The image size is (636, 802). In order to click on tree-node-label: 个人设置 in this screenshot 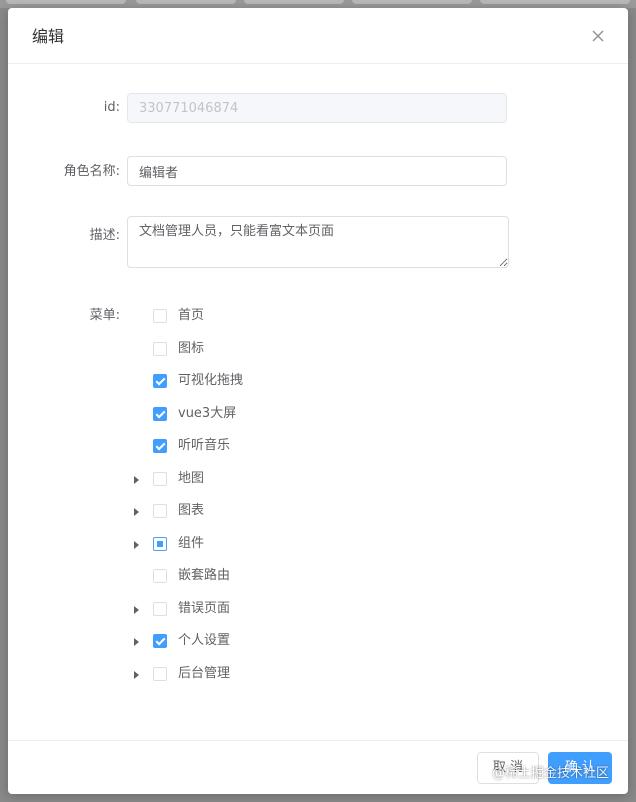, I will do `click(204, 640)`.